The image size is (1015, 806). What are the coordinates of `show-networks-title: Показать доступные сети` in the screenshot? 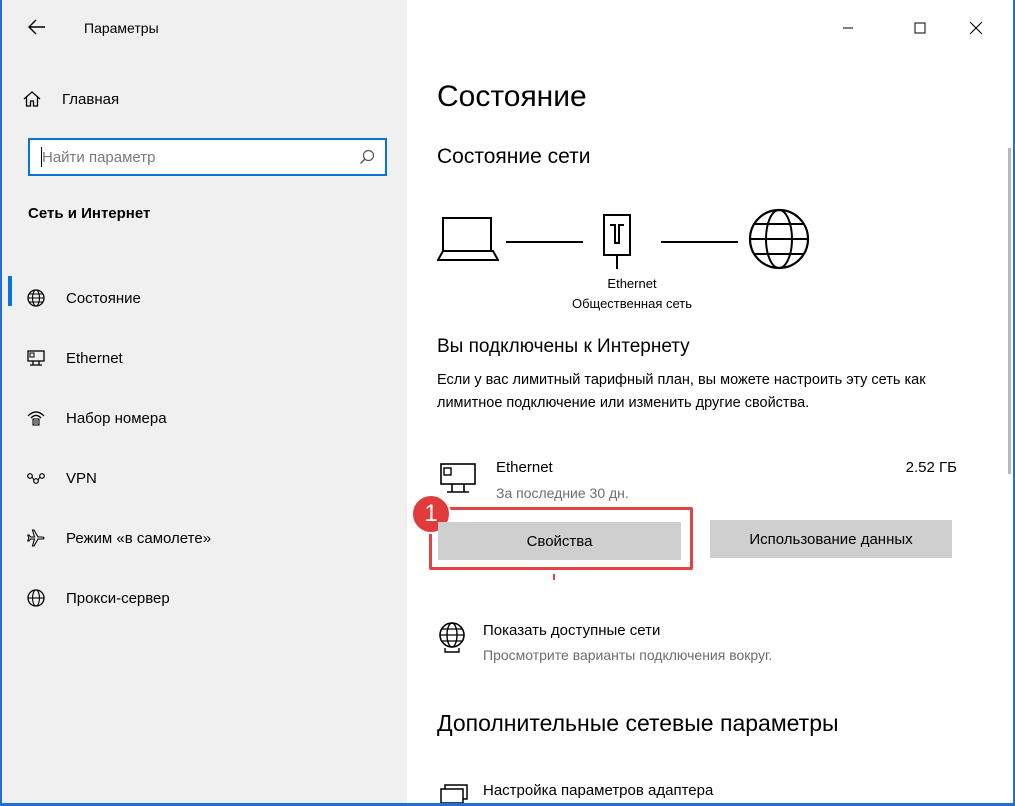 It's located at (572, 630).